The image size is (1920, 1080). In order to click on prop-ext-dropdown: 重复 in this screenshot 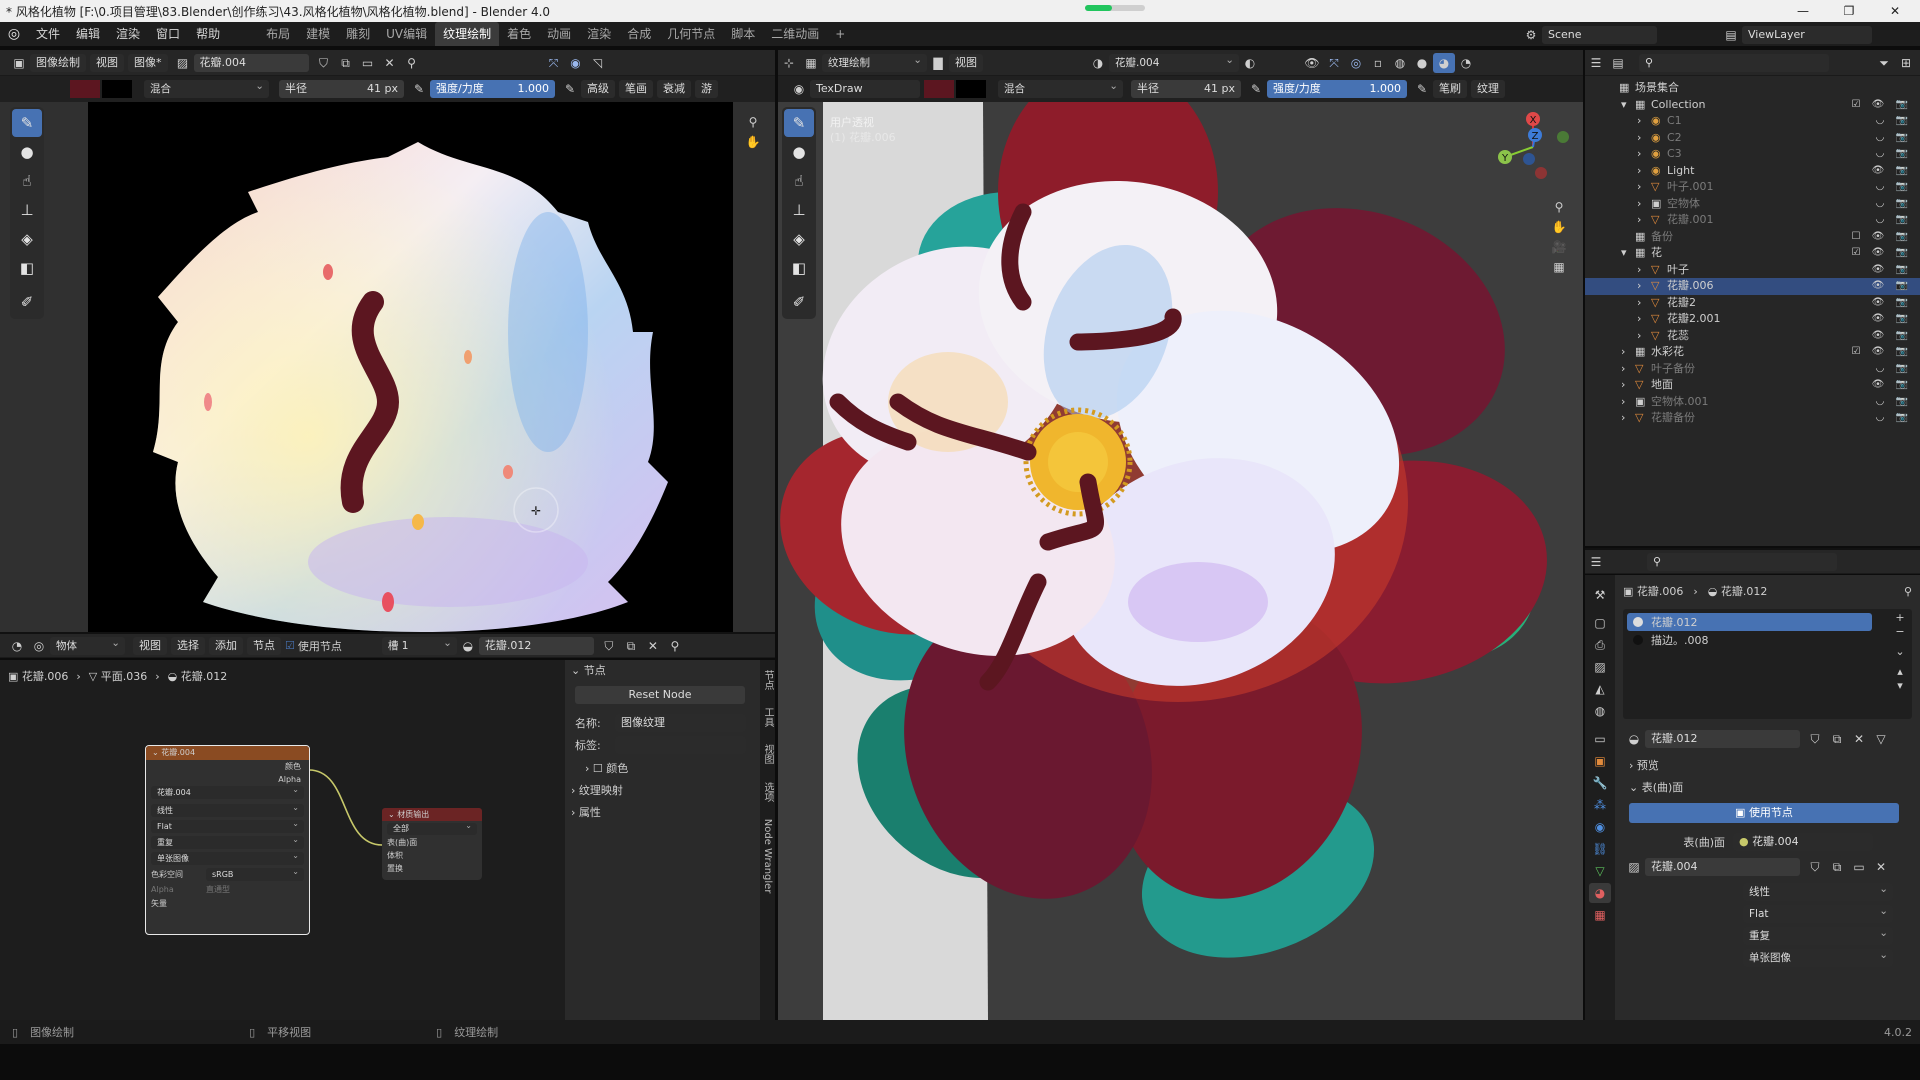, I will do `click(1818, 934)`.